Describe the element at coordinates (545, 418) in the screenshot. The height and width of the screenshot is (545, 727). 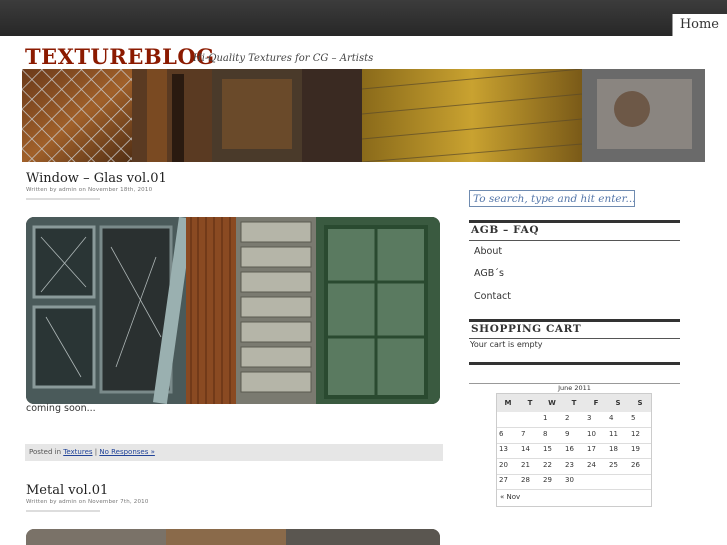
I see `calendar-day: 1` at that location.